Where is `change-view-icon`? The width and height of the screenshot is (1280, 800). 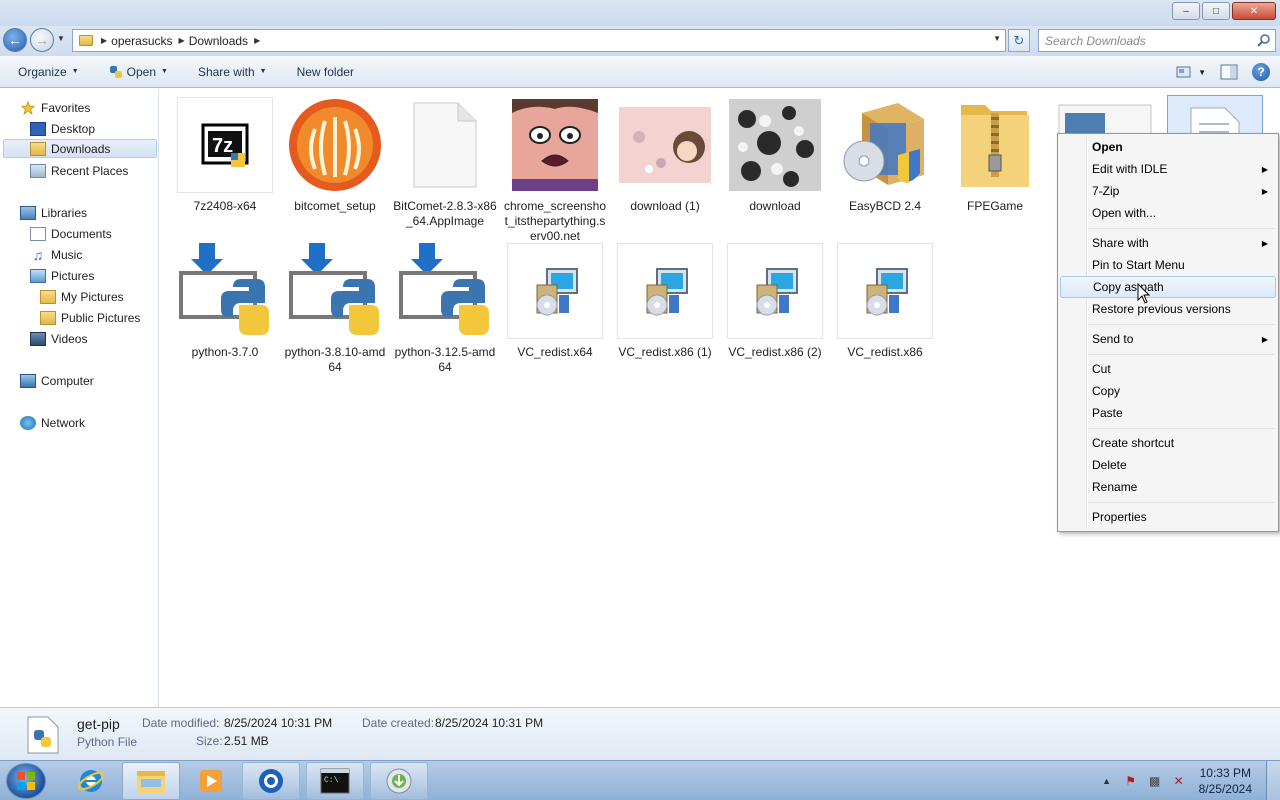
change-view-icon is located at coordinates (1184, 72).